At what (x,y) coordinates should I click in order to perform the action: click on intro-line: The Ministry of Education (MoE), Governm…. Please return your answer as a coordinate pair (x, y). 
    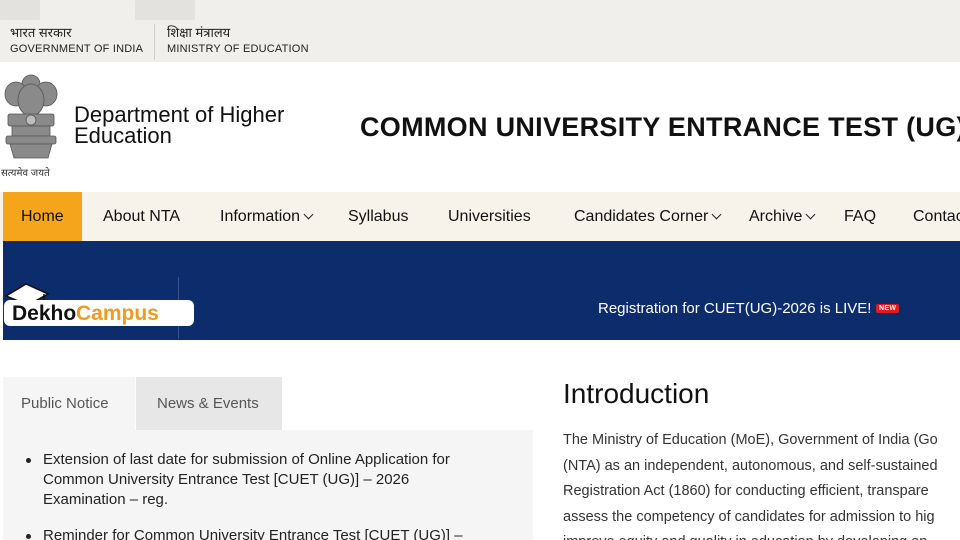
    Looking at the image, I should click on (750, 440).